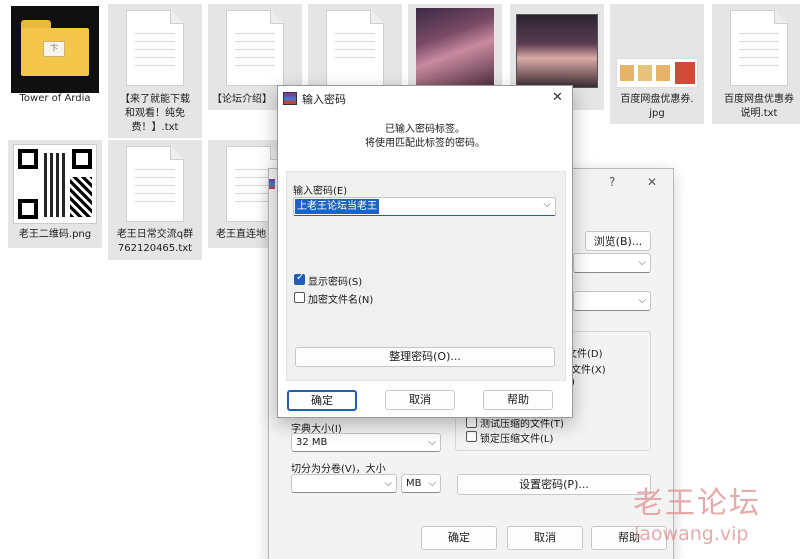  What do you see at coordinates (425, 129) in the screenshot?
I see `info-line-1: 已输入密码标签。` at bounding box center [425, 129].